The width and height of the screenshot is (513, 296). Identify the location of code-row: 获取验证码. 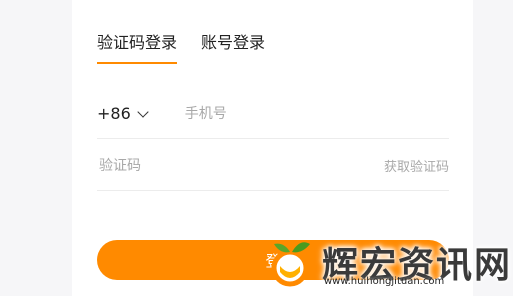
(273, 166).